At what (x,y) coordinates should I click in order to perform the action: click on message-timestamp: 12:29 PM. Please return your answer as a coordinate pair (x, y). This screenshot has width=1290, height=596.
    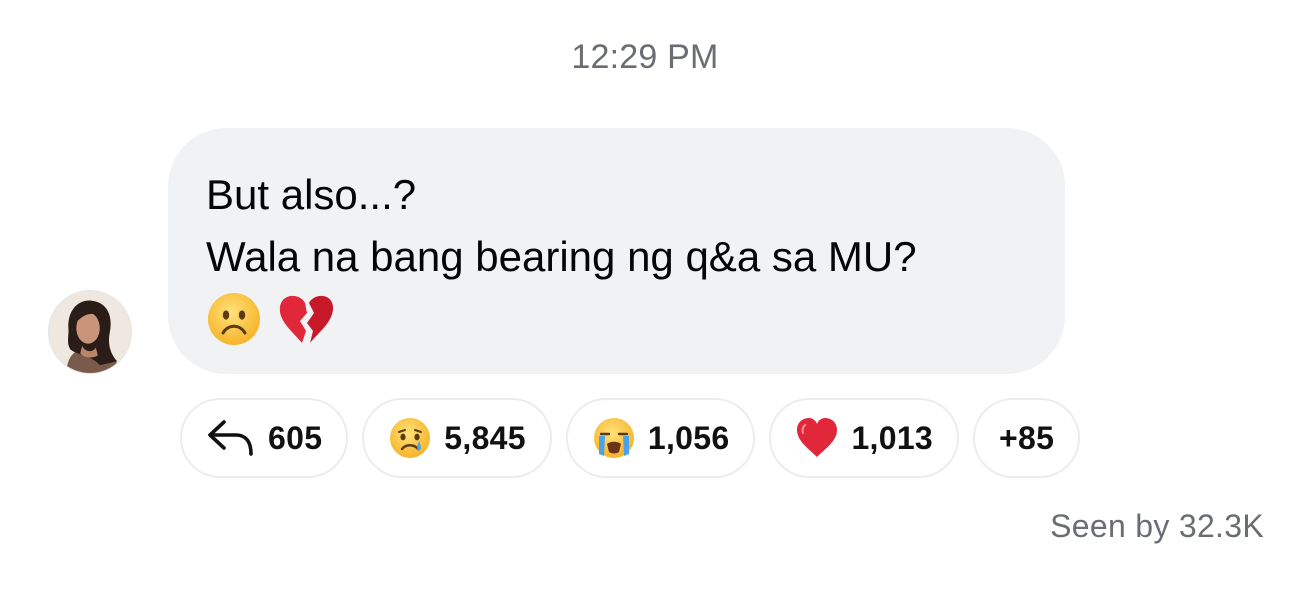
    Looking at the image, I should click on (645, 57).